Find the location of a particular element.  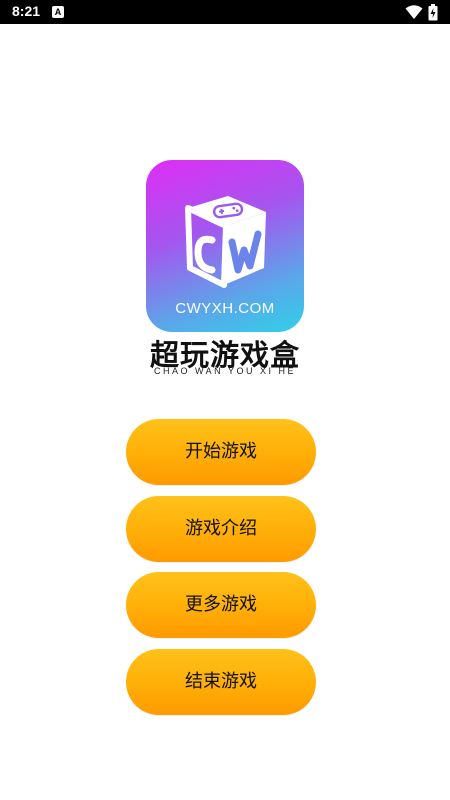

battery-icon is located at coordinates (433, 12).